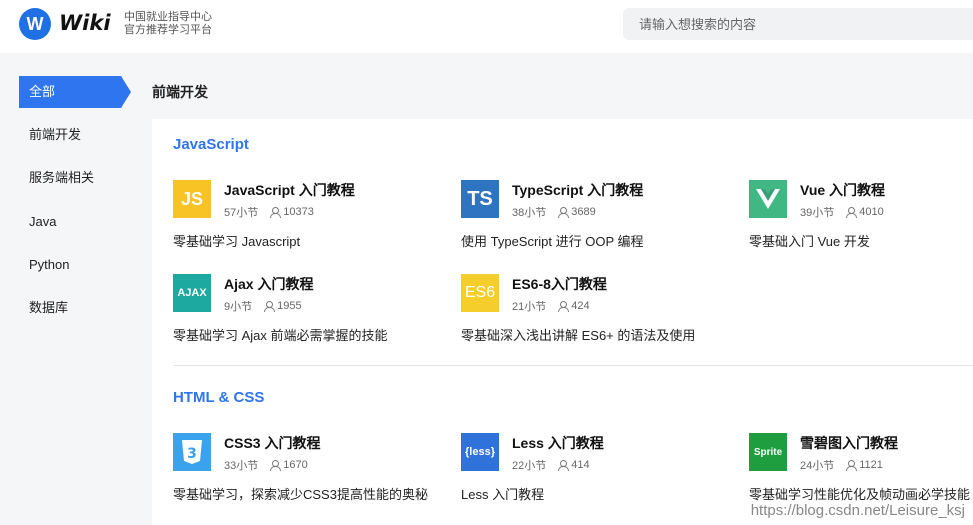 The image size is (973, 525). I want to click on section-count: 9小节, so click(238, 307).